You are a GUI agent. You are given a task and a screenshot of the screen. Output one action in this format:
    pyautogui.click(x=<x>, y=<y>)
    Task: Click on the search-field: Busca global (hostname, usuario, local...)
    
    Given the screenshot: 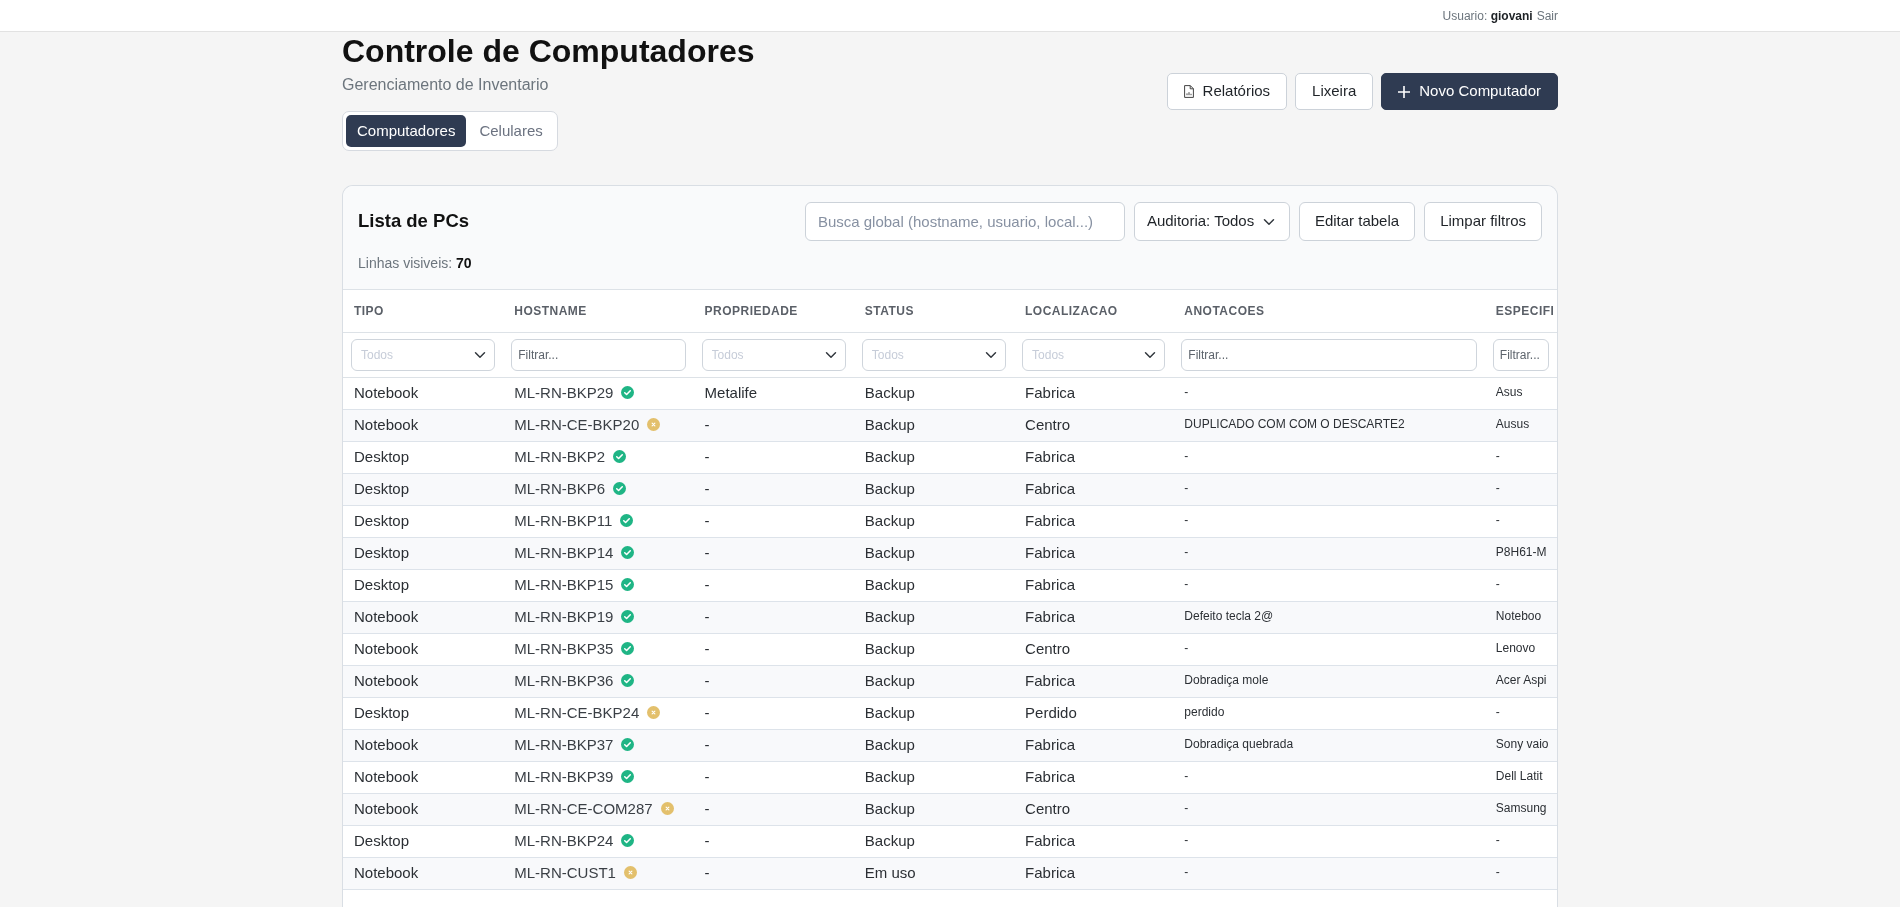 What is the action you would take?
    pyautogui.click(x=964, y=221)
    